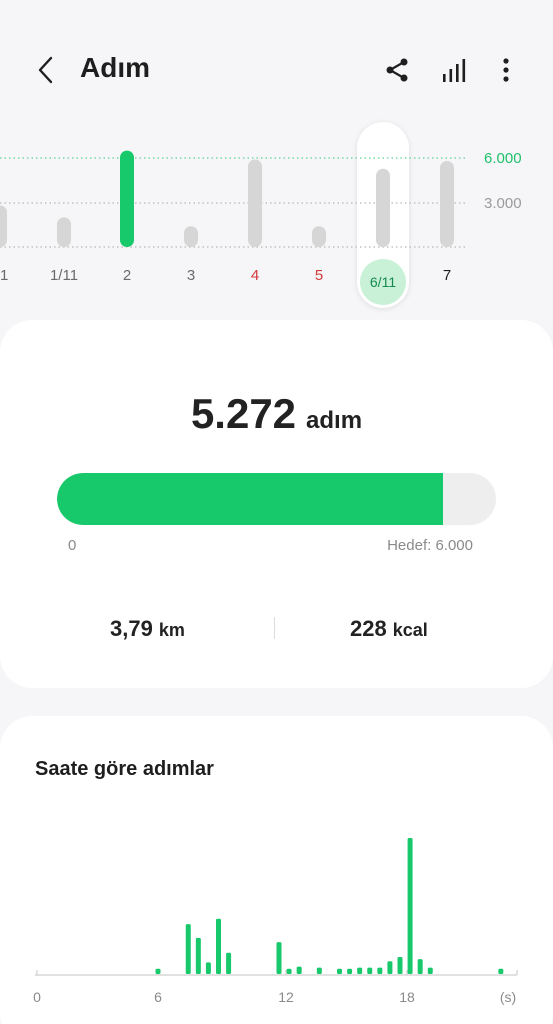 The height and width of the screenshot is (1024, 553). I want to click on goal-progress-fill, so click(250, 499).